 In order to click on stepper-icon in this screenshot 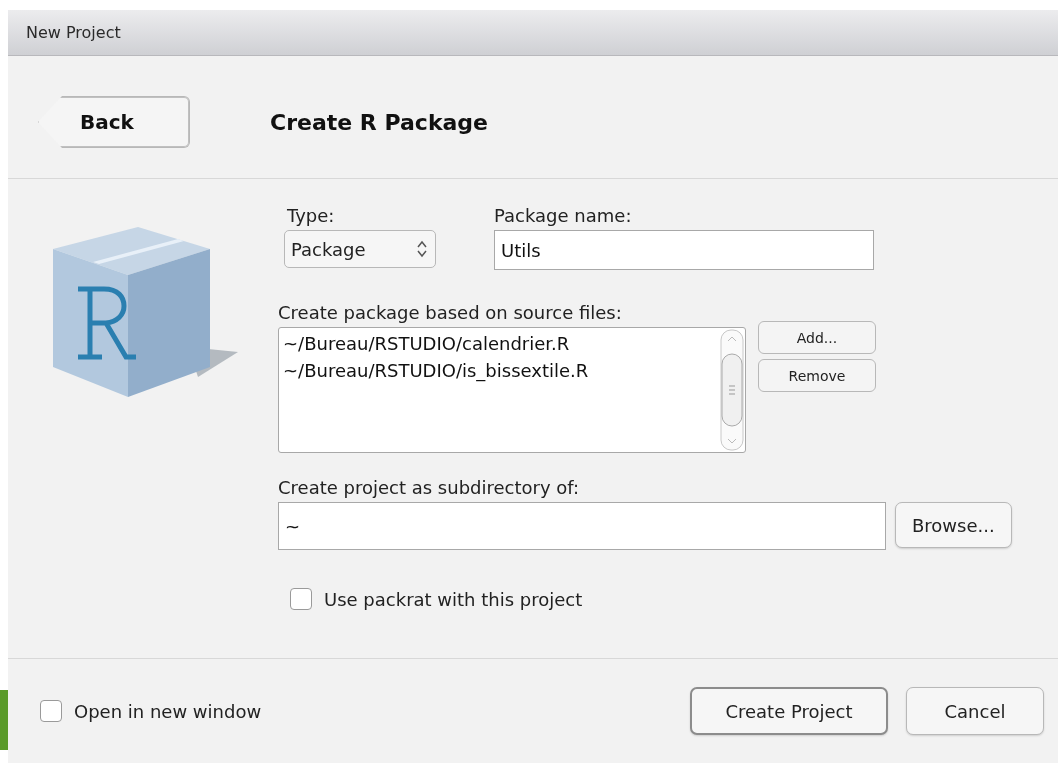, I will do `click(422, 249)`.